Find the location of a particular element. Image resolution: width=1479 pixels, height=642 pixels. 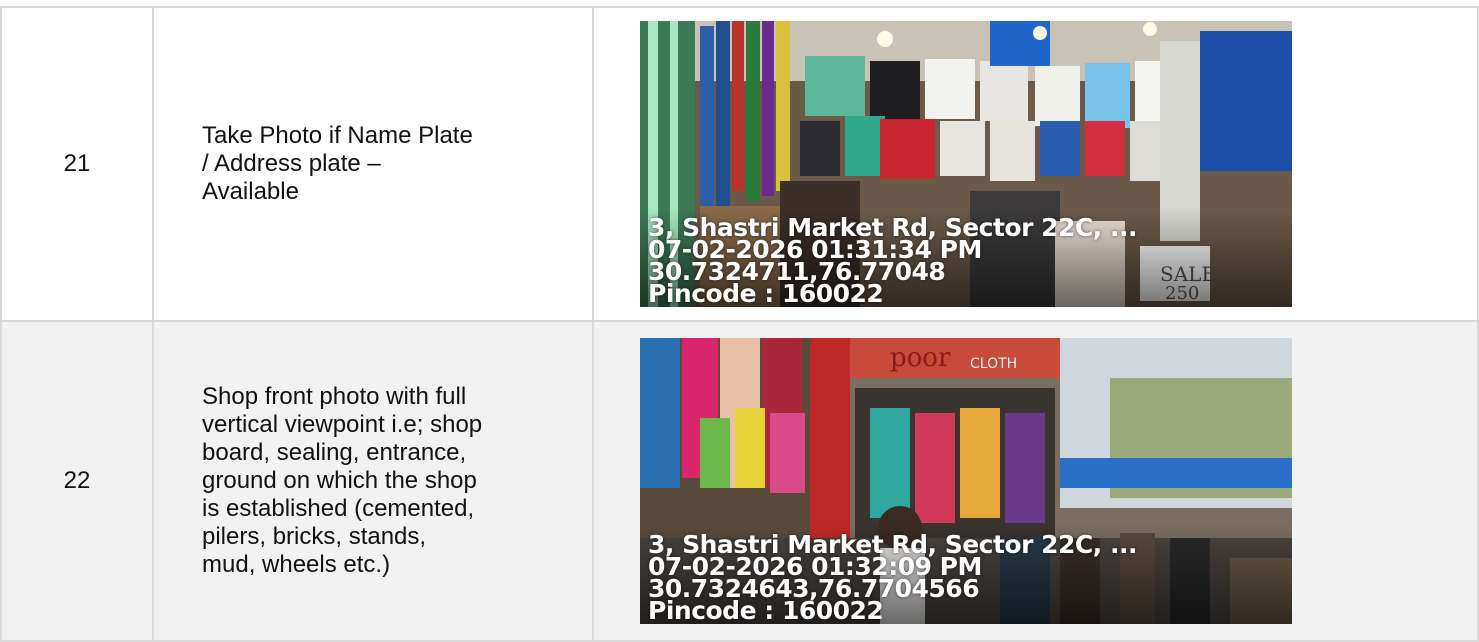

row-number: 21 is located at coordinates (77, 164).